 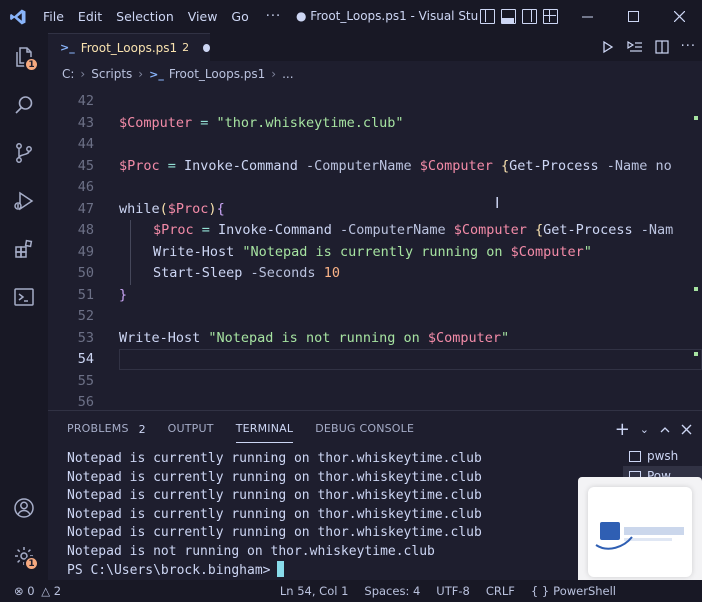 I want to click on token-paren: (, so click(x=163, y=208).